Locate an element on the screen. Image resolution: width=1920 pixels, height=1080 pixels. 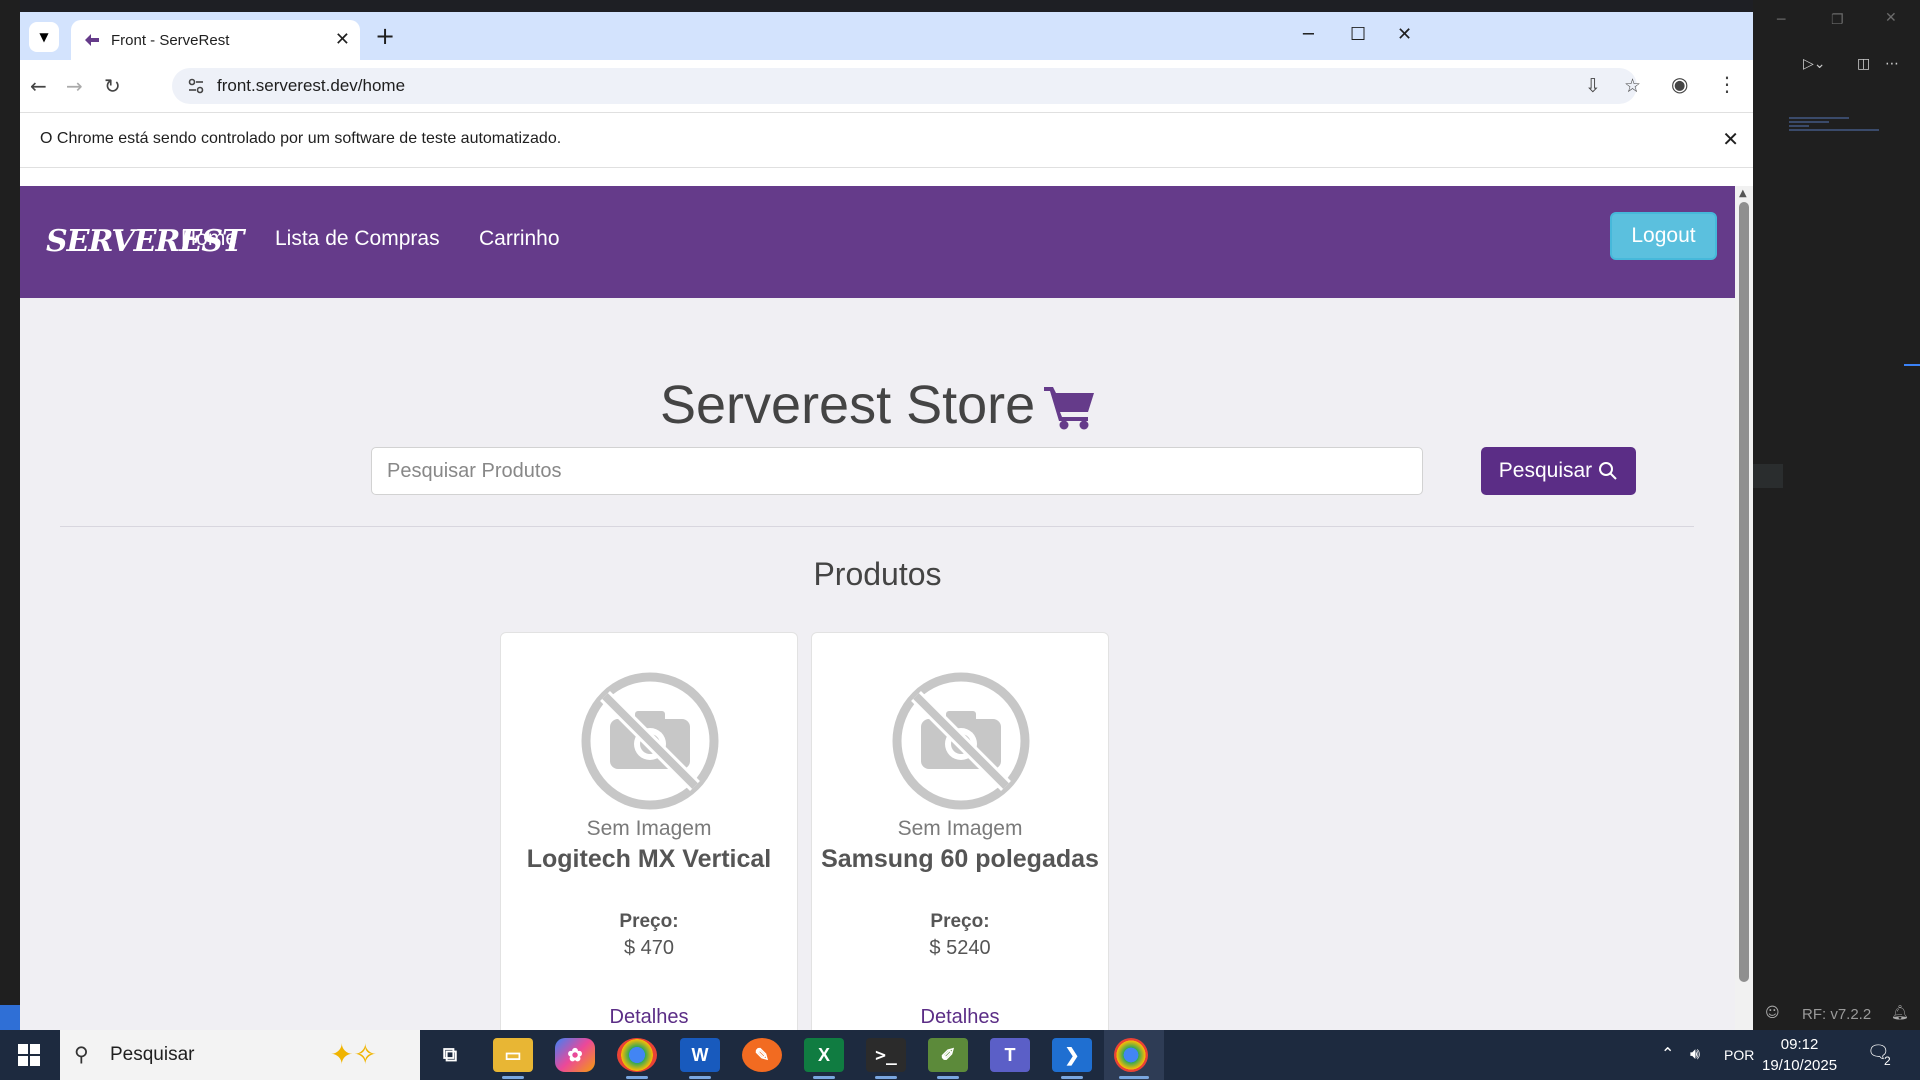
background-editor-left is located at coordinates (10, 515).